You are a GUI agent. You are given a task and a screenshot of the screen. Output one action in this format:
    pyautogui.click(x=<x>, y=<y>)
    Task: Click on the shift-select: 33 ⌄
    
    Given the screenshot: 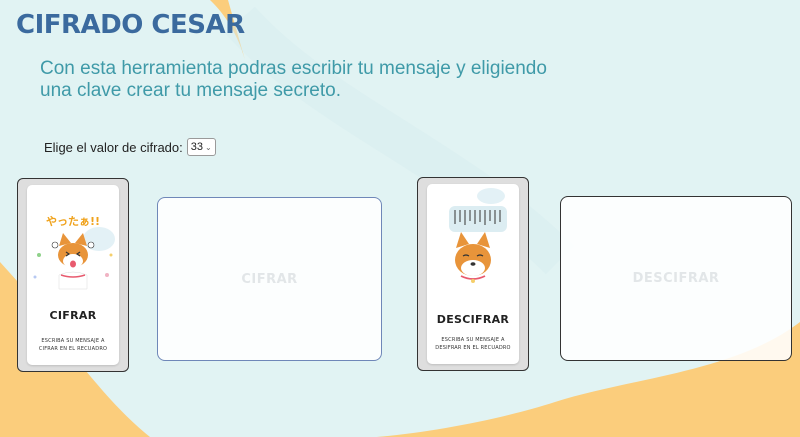 What is the action you would take?
    pyautogui.click(x=201, y=147)
    